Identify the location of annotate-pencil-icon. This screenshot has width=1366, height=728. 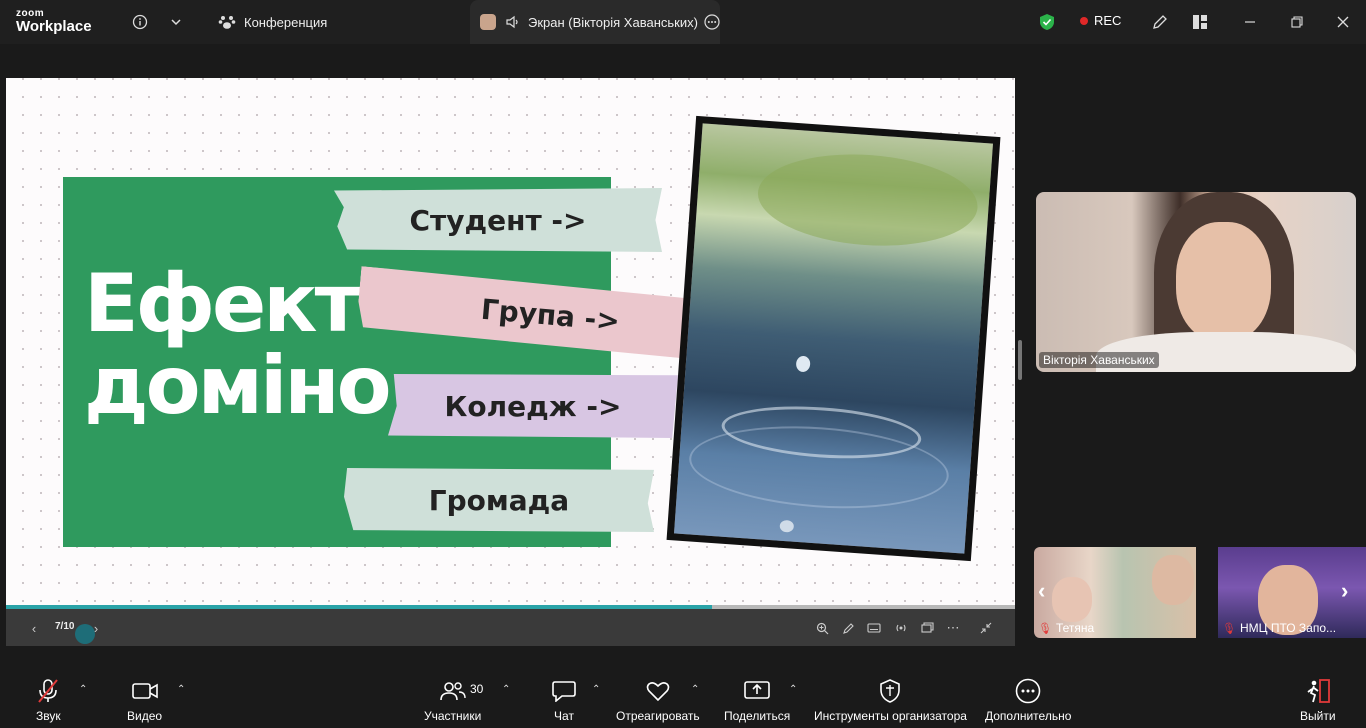
(1160, 22).